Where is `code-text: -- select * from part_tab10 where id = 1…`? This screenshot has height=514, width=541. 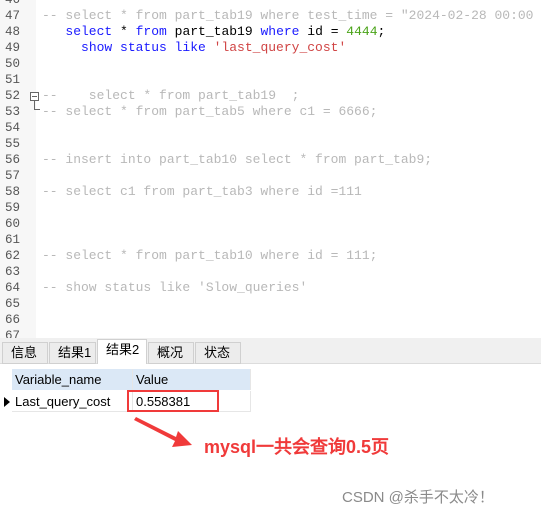 code-text: -- select * from part_tab10 where id = 1… is located at coordinates (209, 256).